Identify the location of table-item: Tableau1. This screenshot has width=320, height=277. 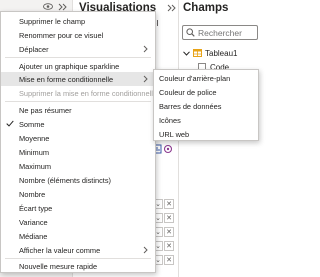
(210, 53).